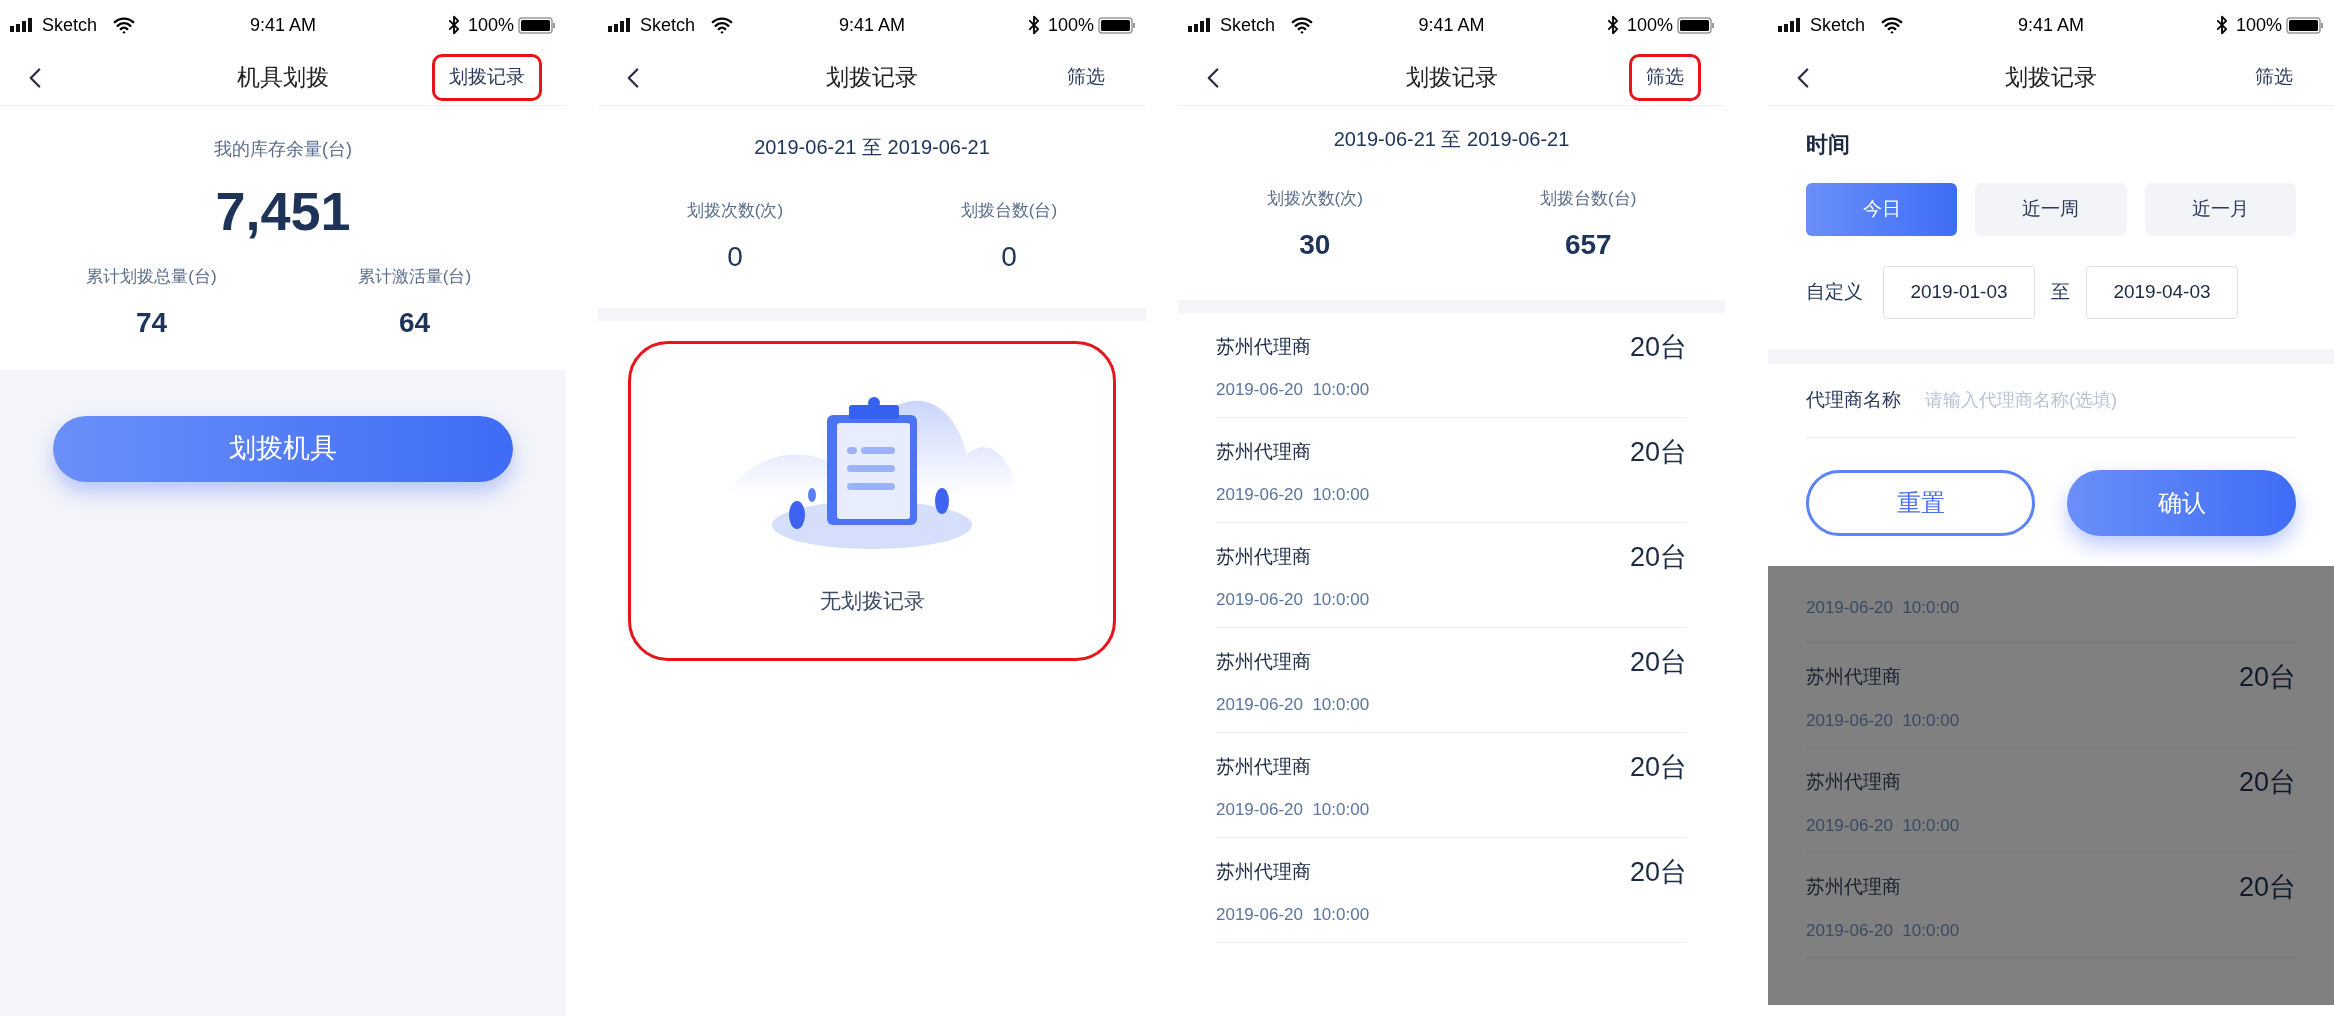  Describe the element at coordinates (1588, 244) in the screenshot. I see `stat-value: 657` at that location.